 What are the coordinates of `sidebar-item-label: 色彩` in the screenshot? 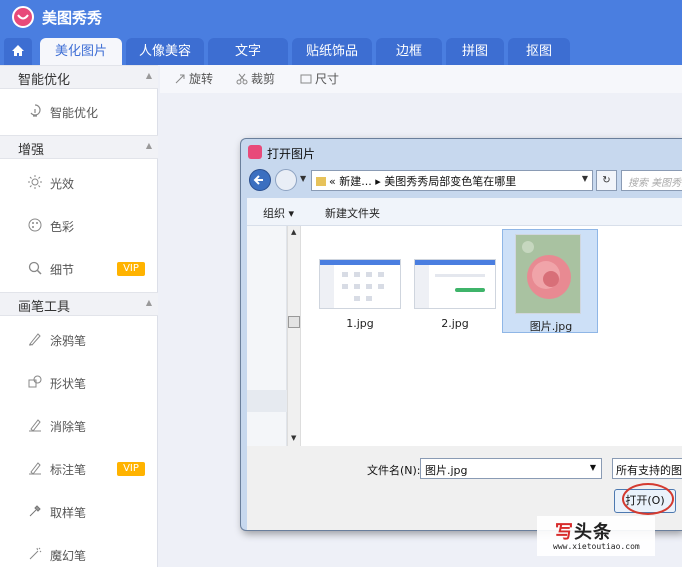 It's located at (62, 227).